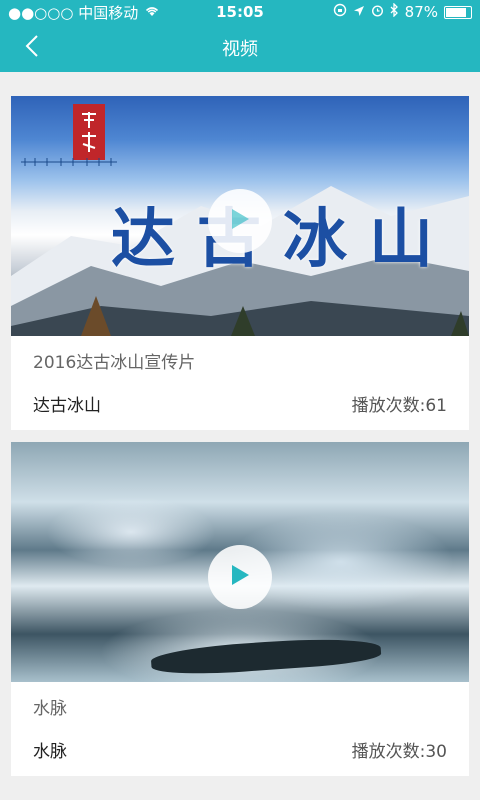 Image resolution: width=480 pixels, height=800 pixels. What do you see at coordinates (266, 656) in the screenshot?
I see `rock-image` at bounding box center [266, 656].